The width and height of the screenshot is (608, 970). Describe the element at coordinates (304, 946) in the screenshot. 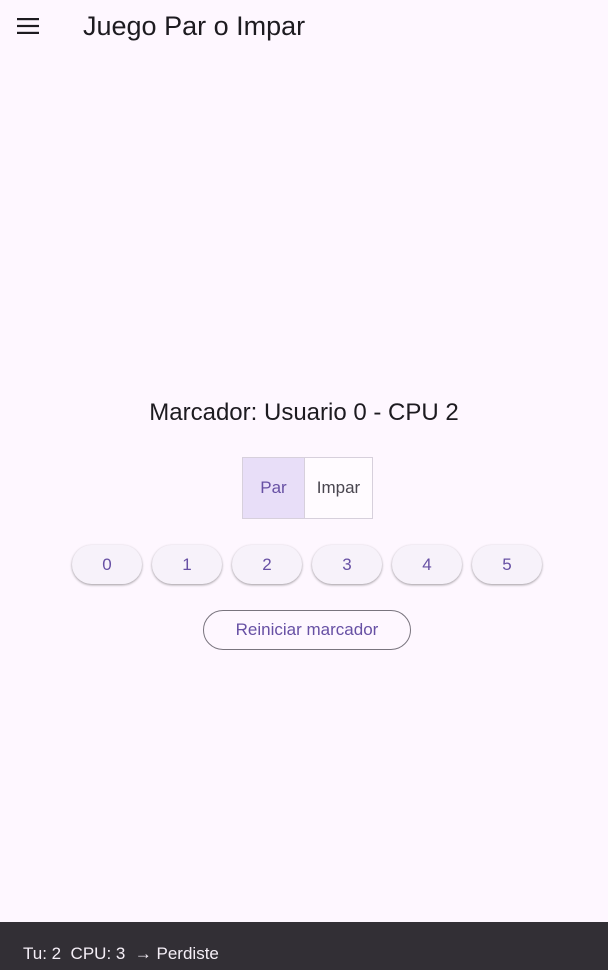

I see `result-snackbar: Tu: 2 CPU: 3 → Perdiste` at that location.